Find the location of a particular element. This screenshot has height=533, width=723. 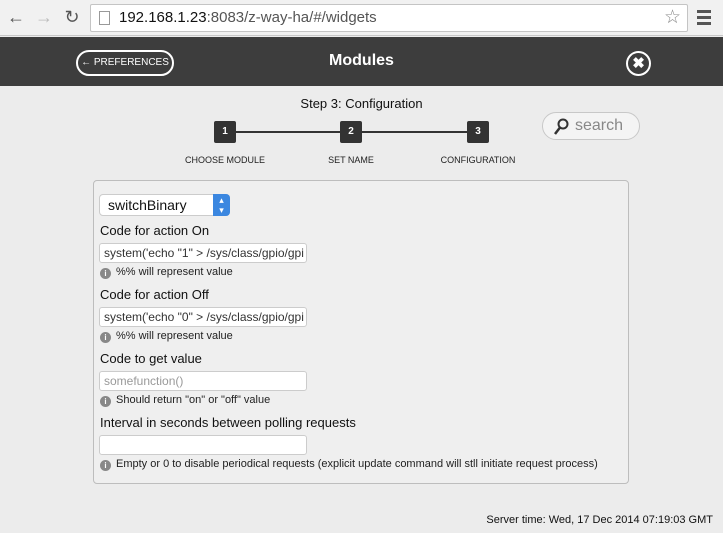

action-off-help: i %% will represent value is located at coordinates (166, 336).